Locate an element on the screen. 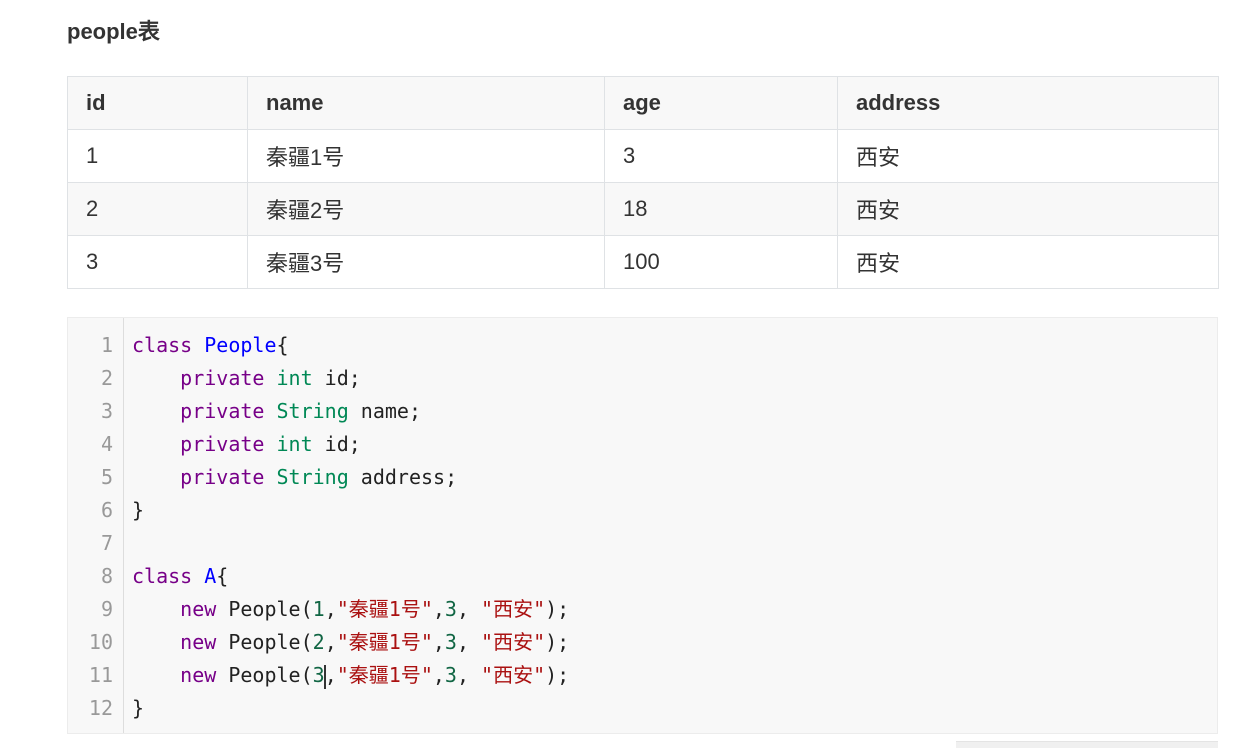 The image size is (1249, 748). column-header-id: id is located at coordinates (157, 103).